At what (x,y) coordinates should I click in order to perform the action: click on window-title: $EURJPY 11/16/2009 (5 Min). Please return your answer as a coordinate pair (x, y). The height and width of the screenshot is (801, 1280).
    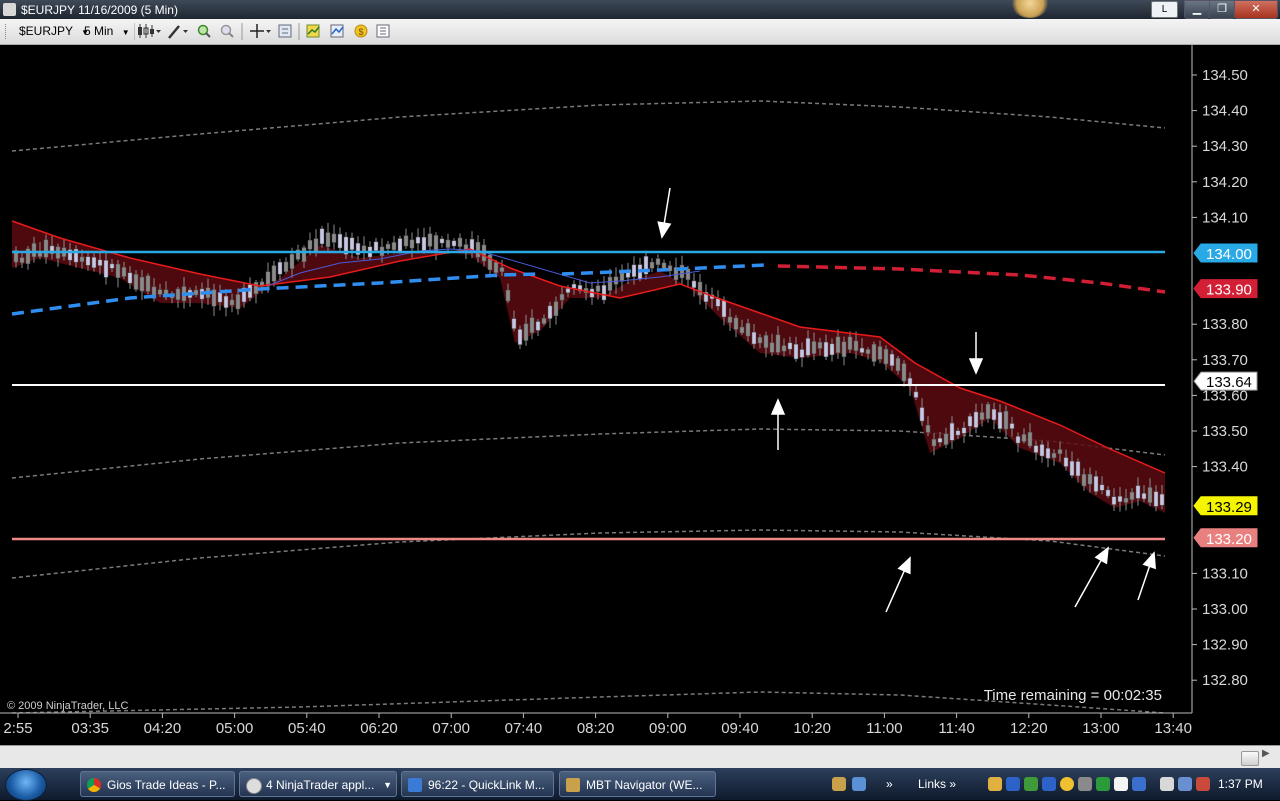
    Looking at the image, I should click on (99, 10).